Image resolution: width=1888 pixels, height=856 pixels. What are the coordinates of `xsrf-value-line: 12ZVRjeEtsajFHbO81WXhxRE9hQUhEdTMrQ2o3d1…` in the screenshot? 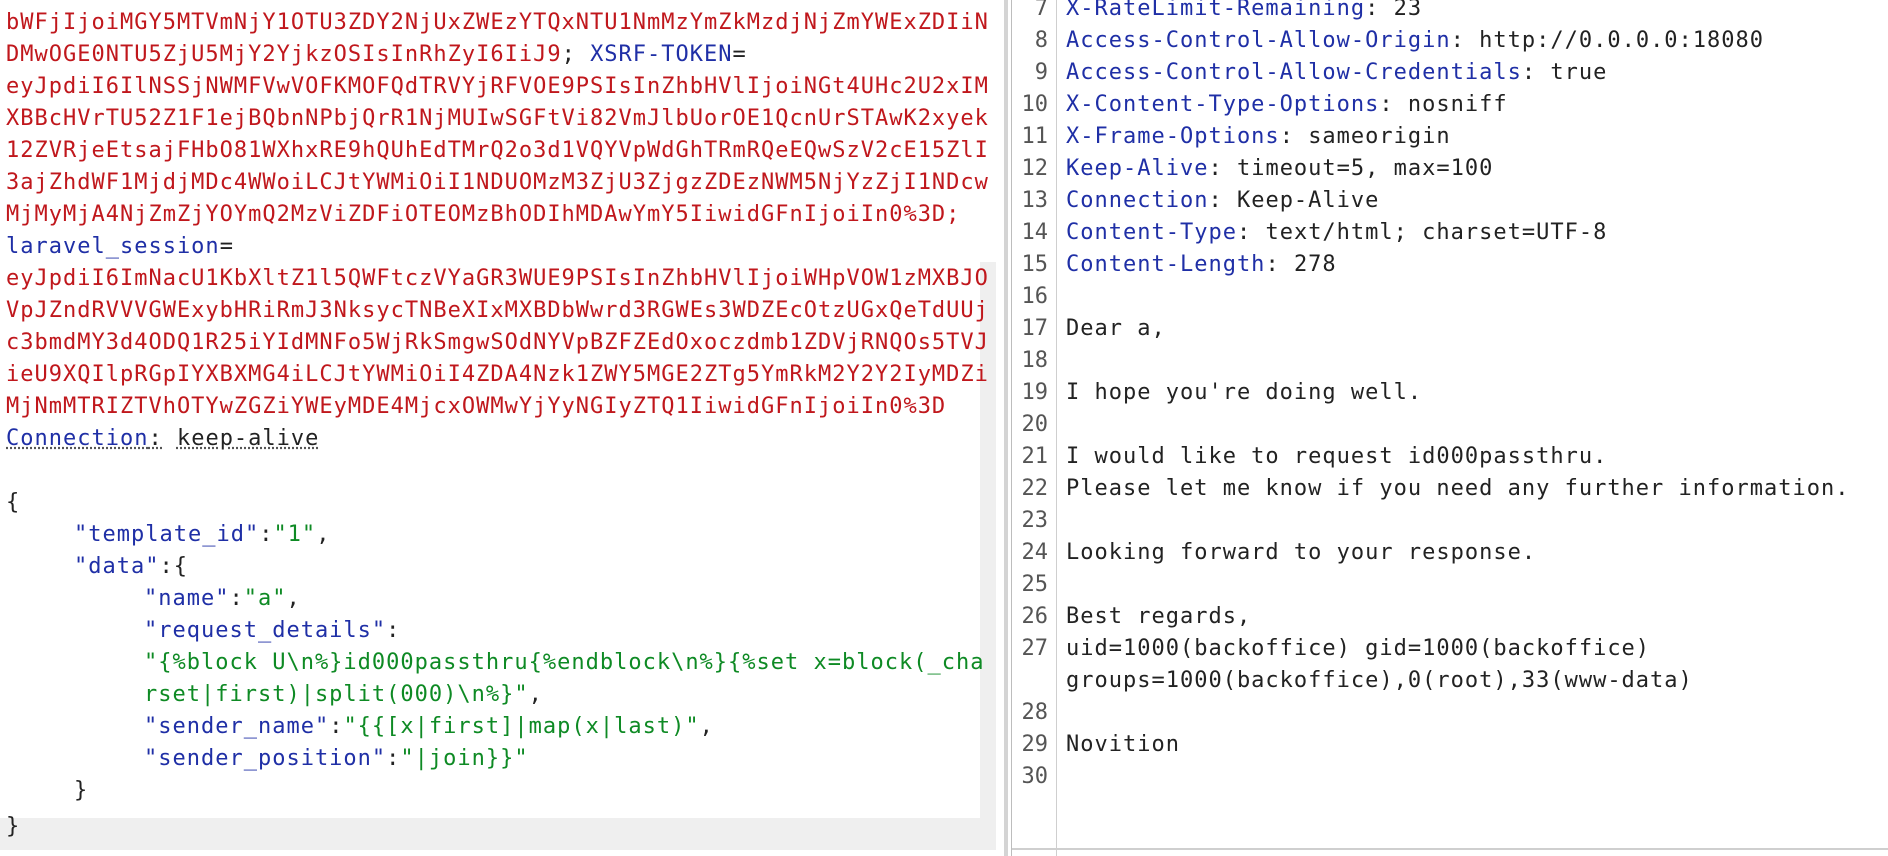 It's located at (497, 150).